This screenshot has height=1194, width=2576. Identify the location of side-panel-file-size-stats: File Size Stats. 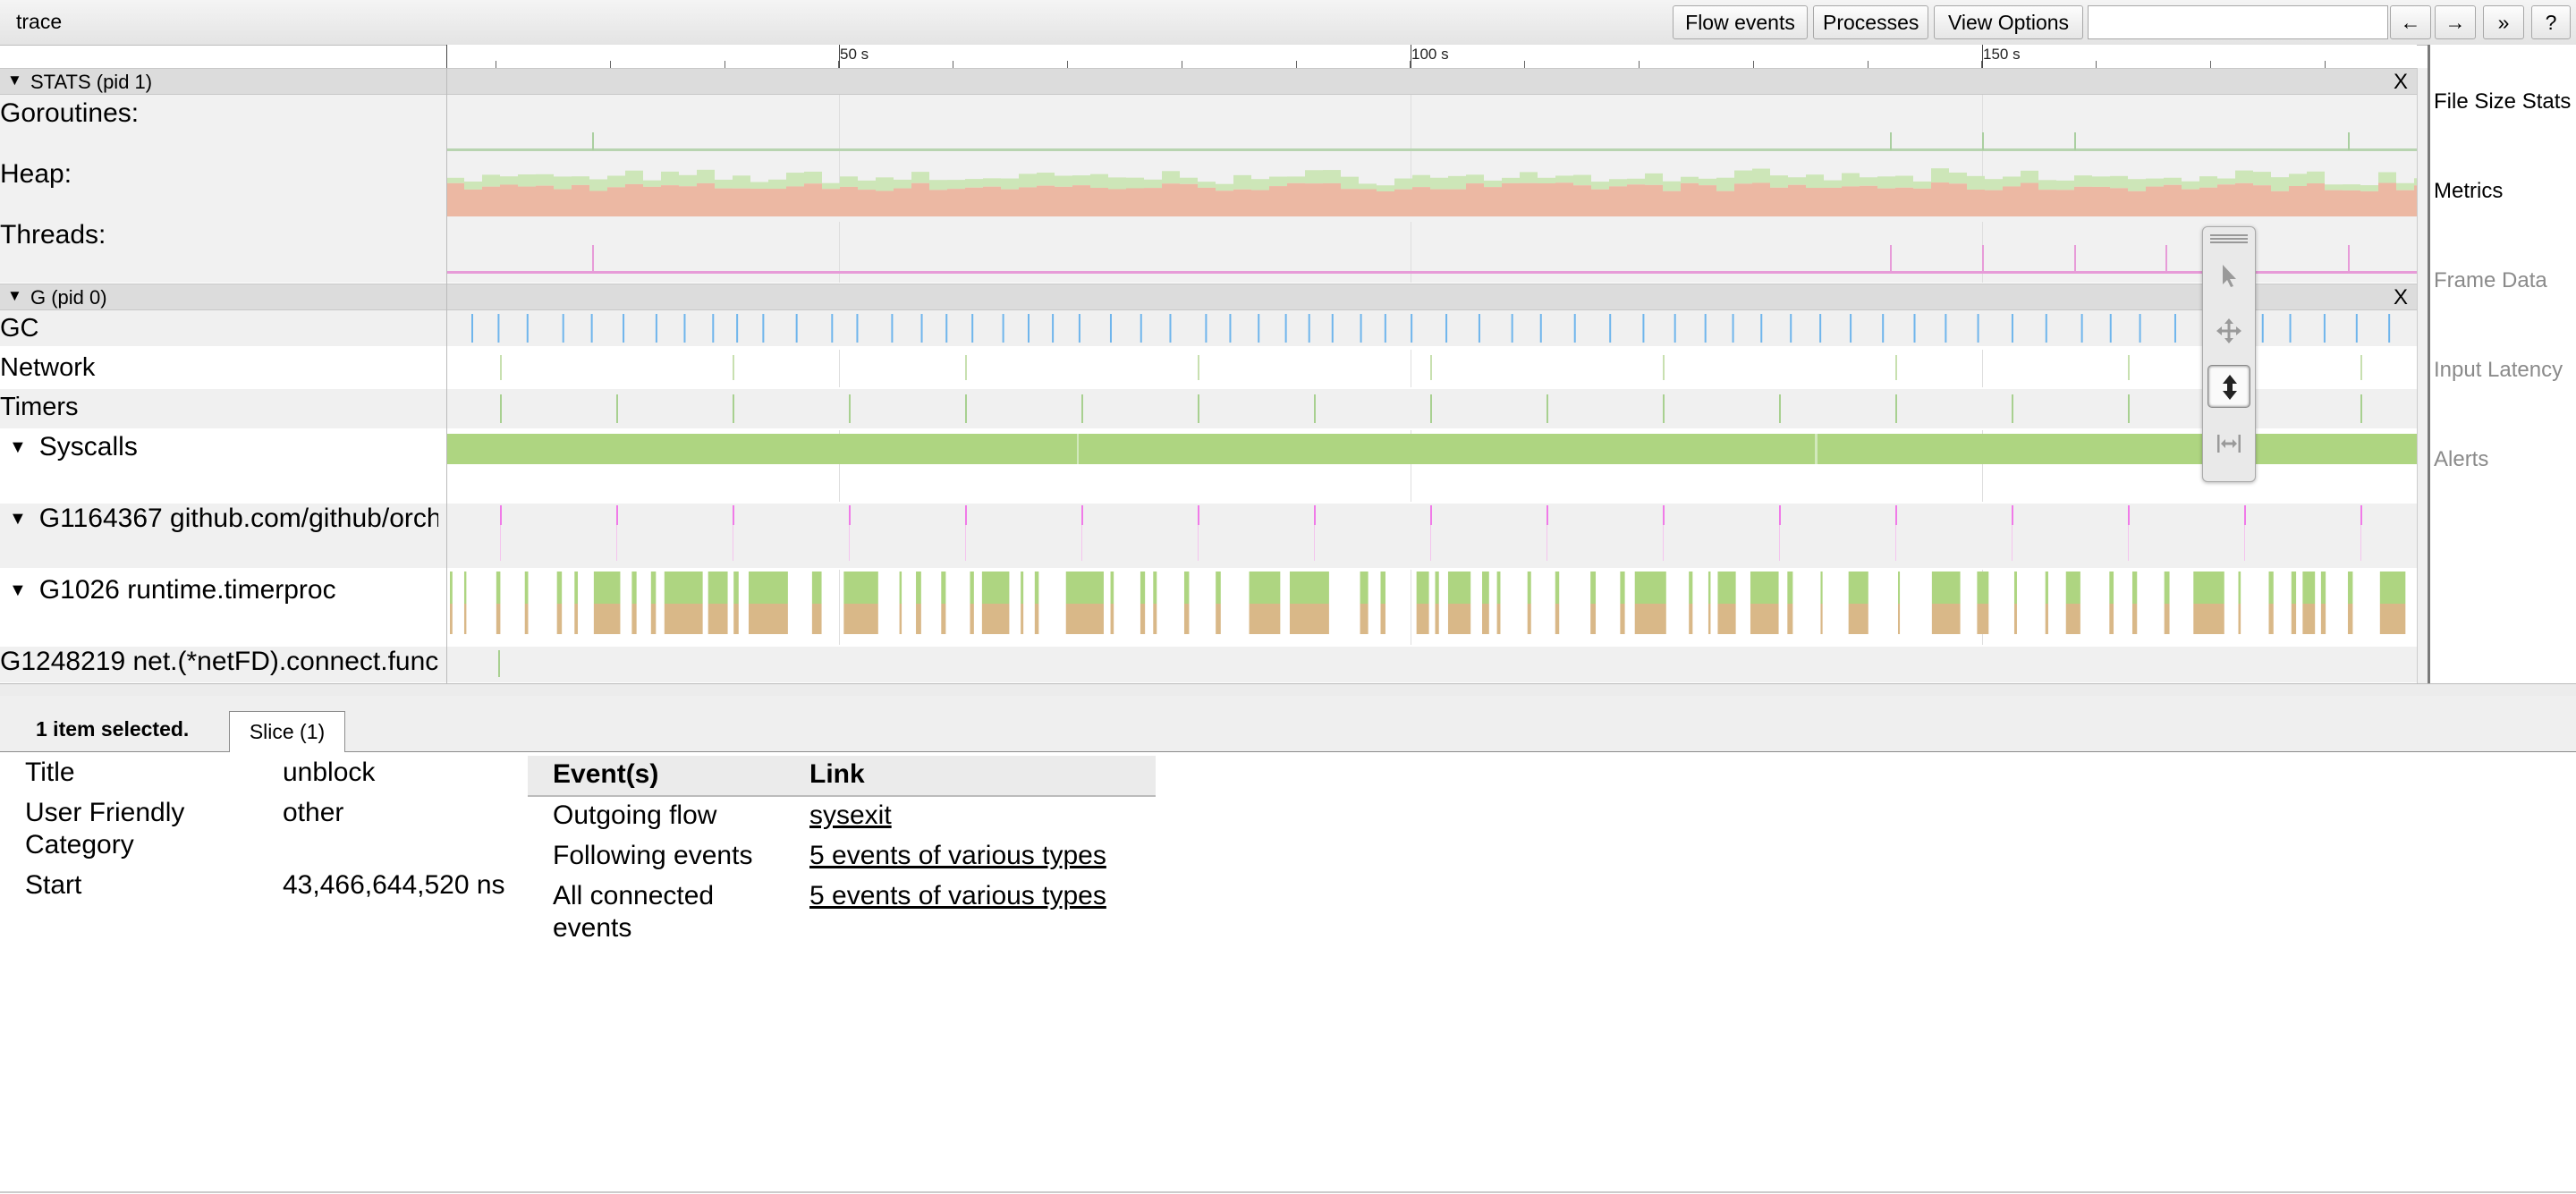
(2502, 101).